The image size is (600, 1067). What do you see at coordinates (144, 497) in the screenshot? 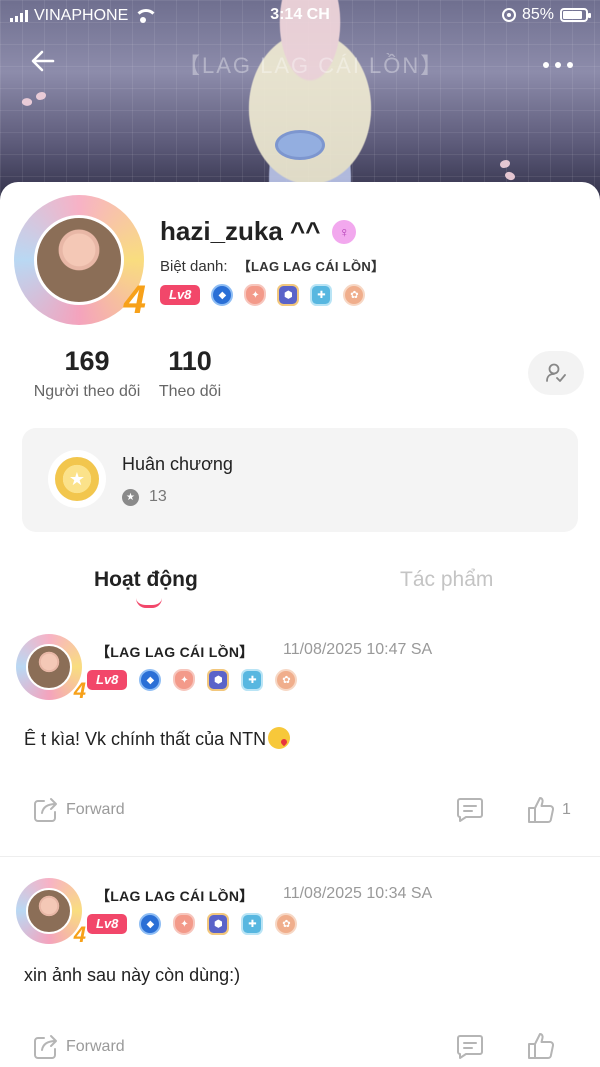
I see `medals-count-row: ★ 13` at bounding box center [144, 497].